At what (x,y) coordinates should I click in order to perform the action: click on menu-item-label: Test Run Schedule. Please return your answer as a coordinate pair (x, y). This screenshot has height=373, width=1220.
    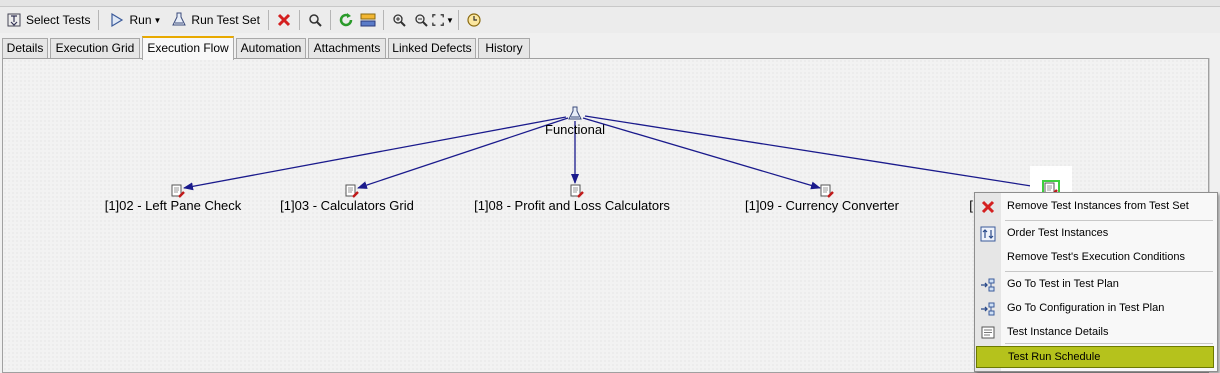
    Looking at the image, I should click on (1054, 357).